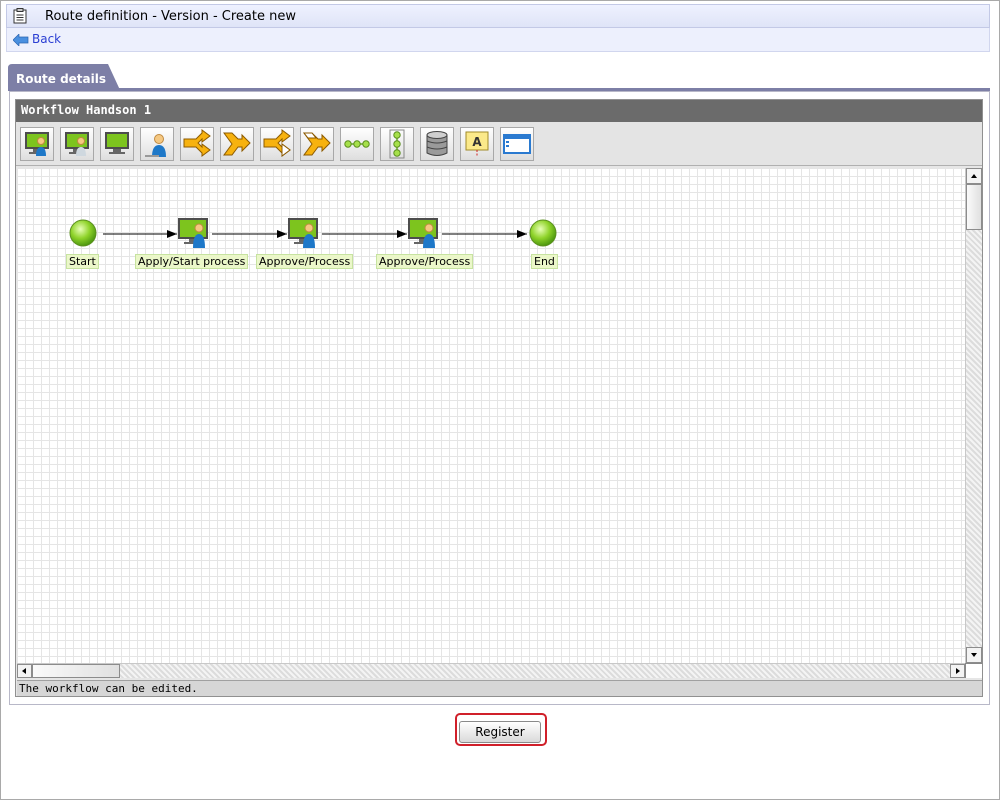 The image size is (1000, 800). What do you see at coordinates (500, 732) in the screenshot?
I see `register-button: Register` at bounding box center [500, 732].